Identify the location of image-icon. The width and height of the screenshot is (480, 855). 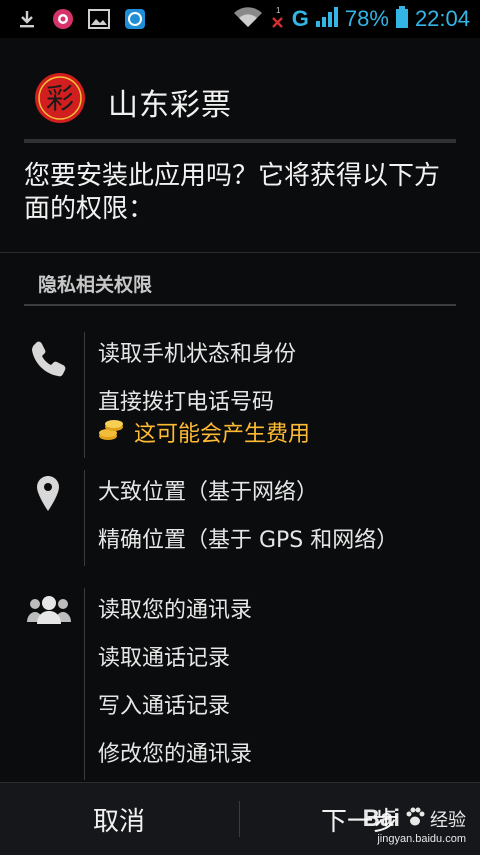
(99, 19).